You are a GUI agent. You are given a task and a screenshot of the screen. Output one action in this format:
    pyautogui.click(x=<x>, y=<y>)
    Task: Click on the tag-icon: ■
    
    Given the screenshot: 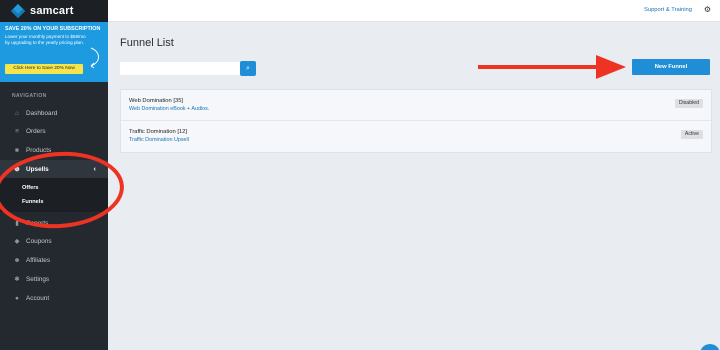 What is the action you would take?
    pyautogui.click(x=17, y=150)
    